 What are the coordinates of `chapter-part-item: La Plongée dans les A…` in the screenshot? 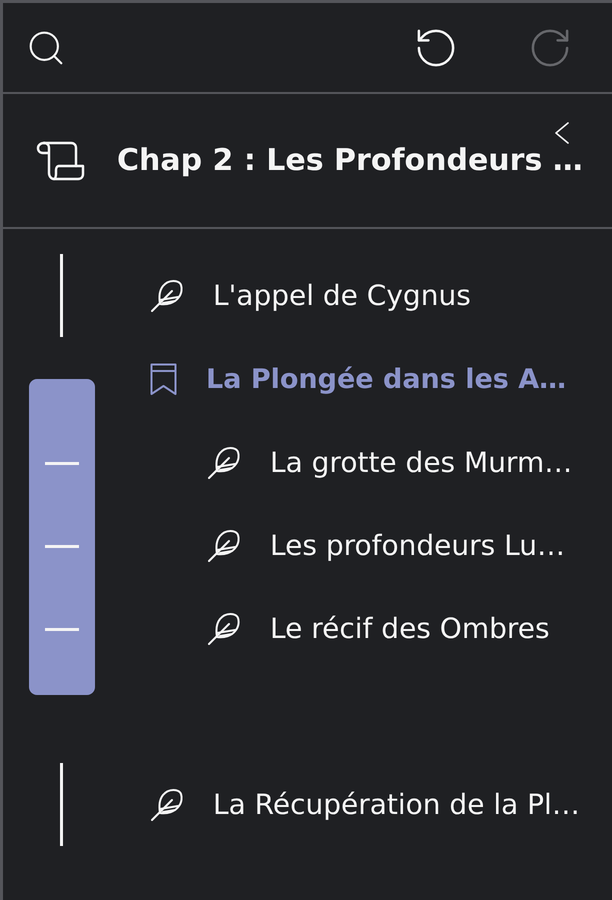 It's located at (366, 379).